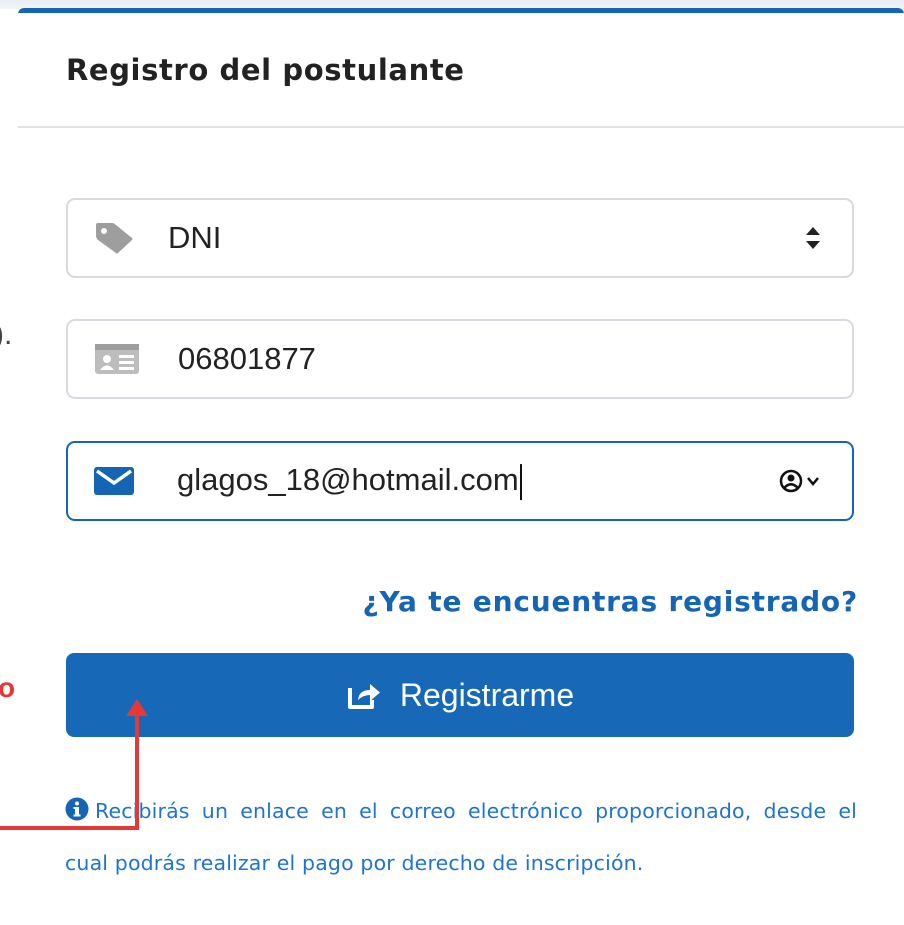  I want to click on info-circle-icon, so click(77, 809).